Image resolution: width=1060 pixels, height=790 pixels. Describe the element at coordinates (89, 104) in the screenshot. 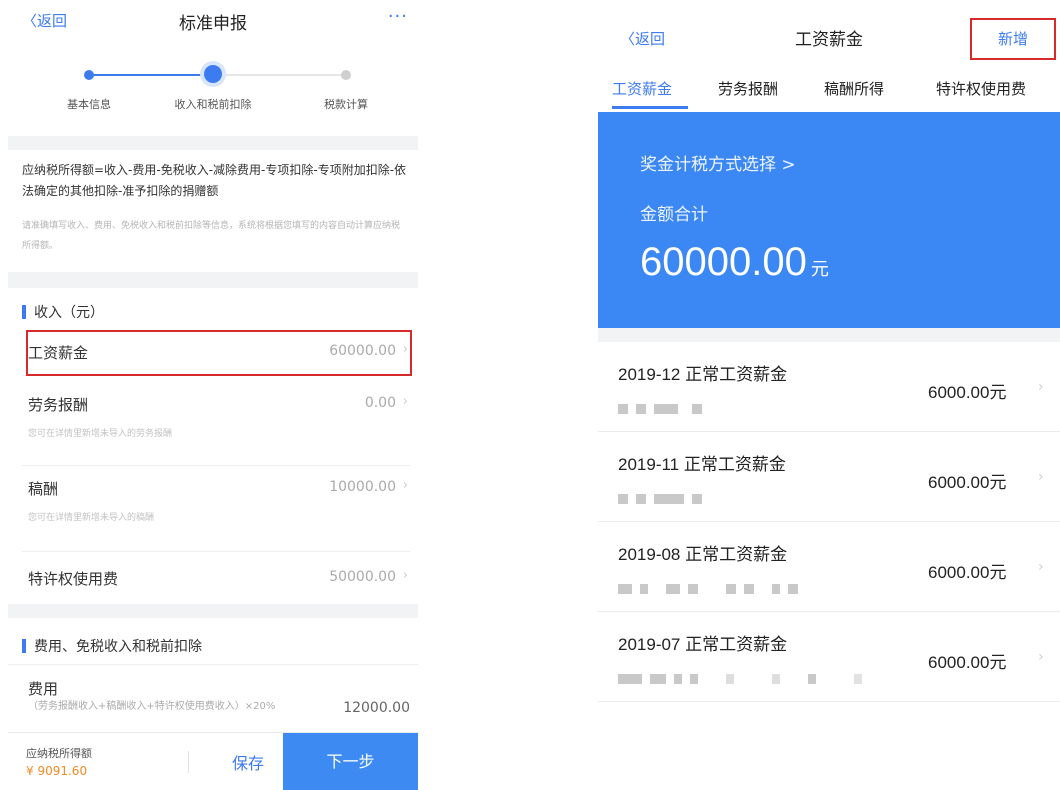

I see `step-label-basic-info: 基本信息` at that location.